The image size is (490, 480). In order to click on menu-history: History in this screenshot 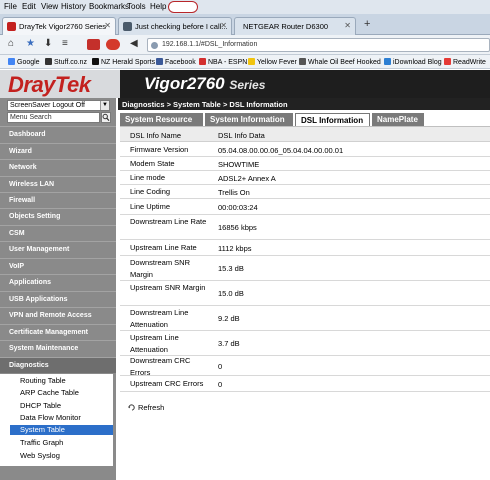, I will do `click(73, 6)`.